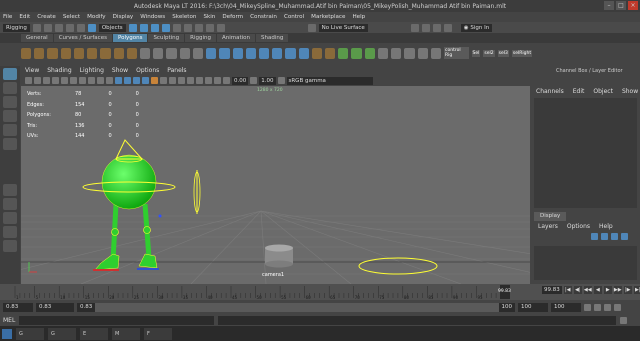 This screenshot has height=341, width=640. I want to click on exposure-icon, so click(226, 80).